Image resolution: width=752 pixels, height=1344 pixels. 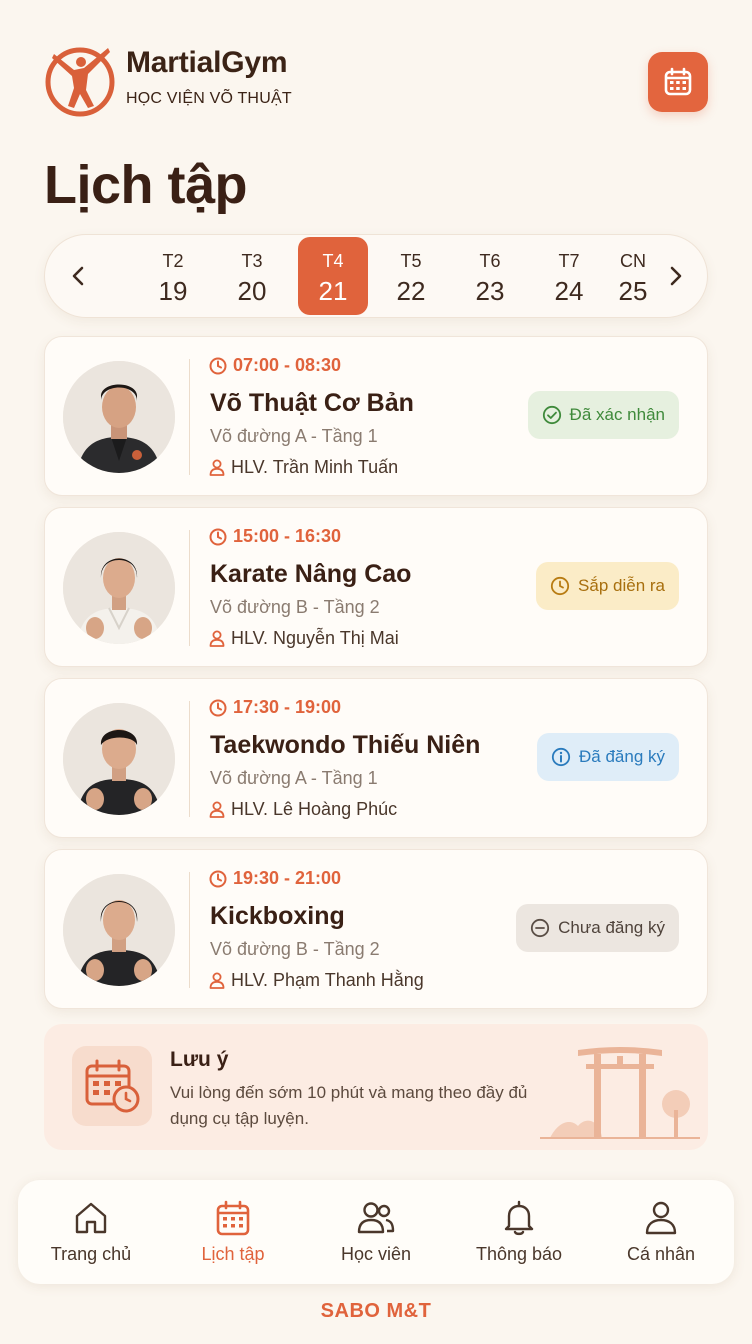 I want to click on class-time-text: 19:30 - 21:00, so click(x=287, y=878).